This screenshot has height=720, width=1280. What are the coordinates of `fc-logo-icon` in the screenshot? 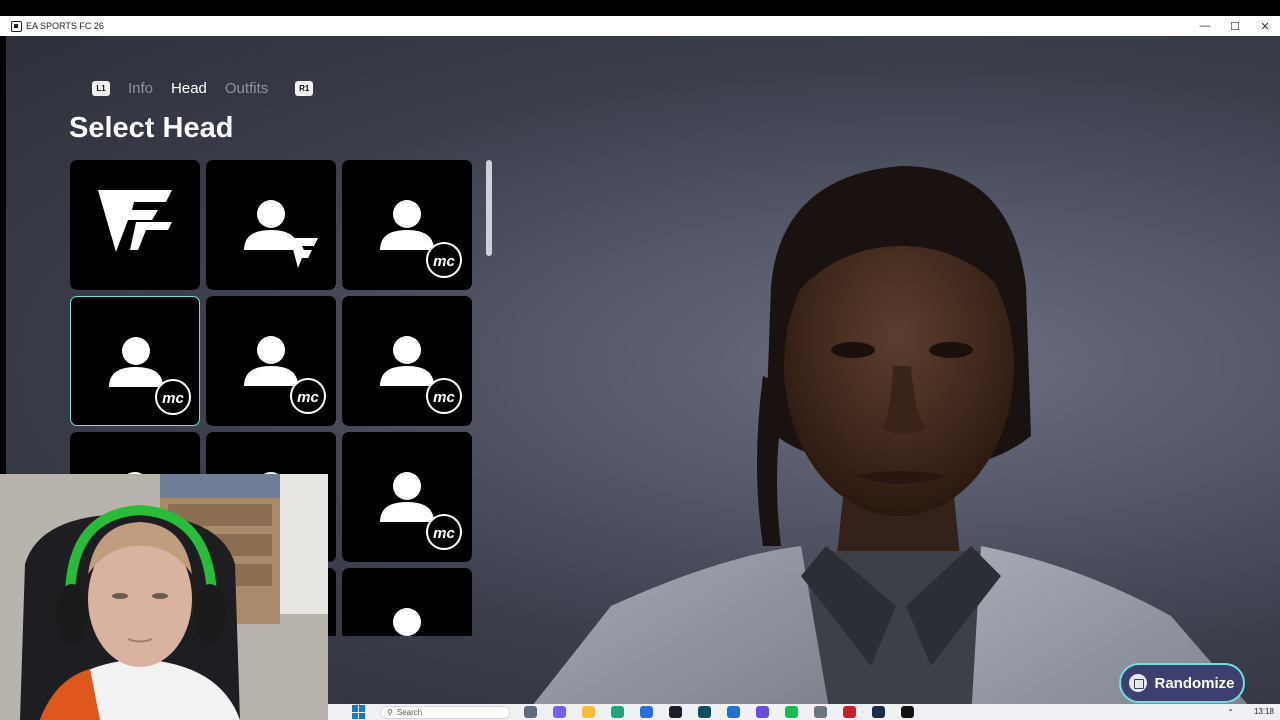 It's located at (135, 221).